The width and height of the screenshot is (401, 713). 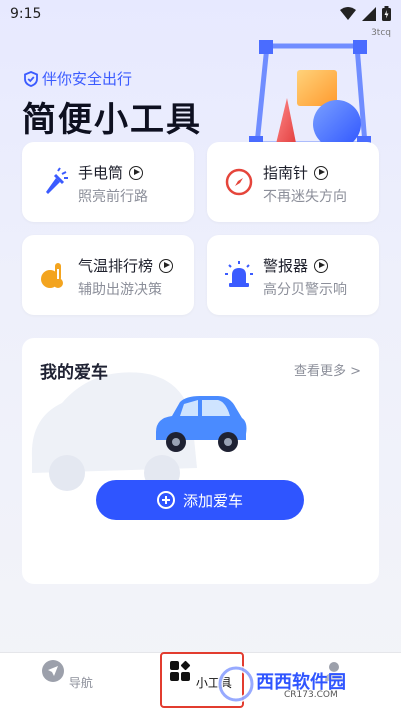 What do you see at coordinates (299, 684) in the screenshot?
I see `watermark-logo: 西西软件园 CR173.COM` at bounding box center [299, 684].